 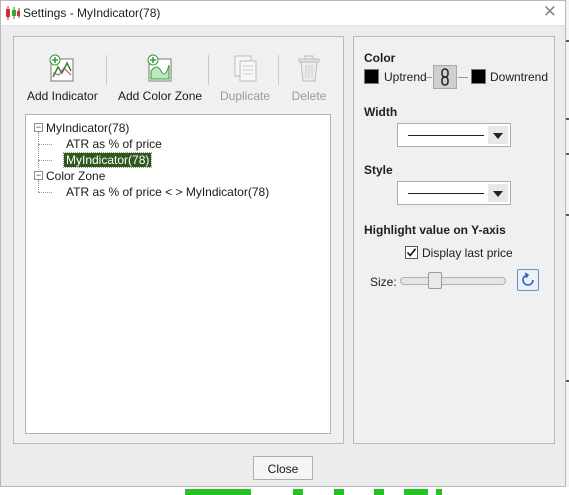 I want to click on uptrend-color-swatch, so click(x=371, y=76).